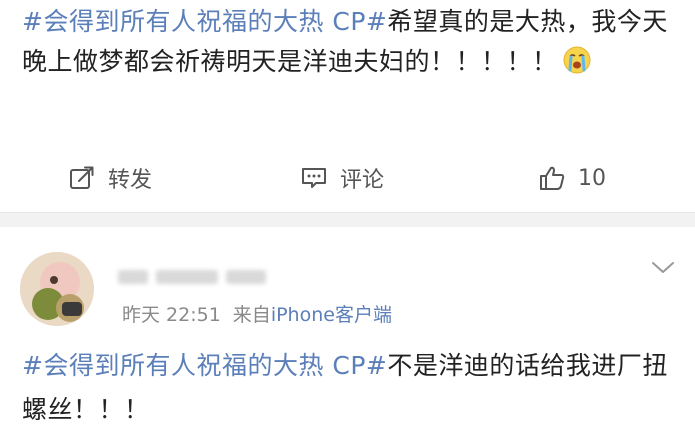  Describe the element at coordinates (130, 180) in the screenshot. I see `repost-label: 转发` at that location.